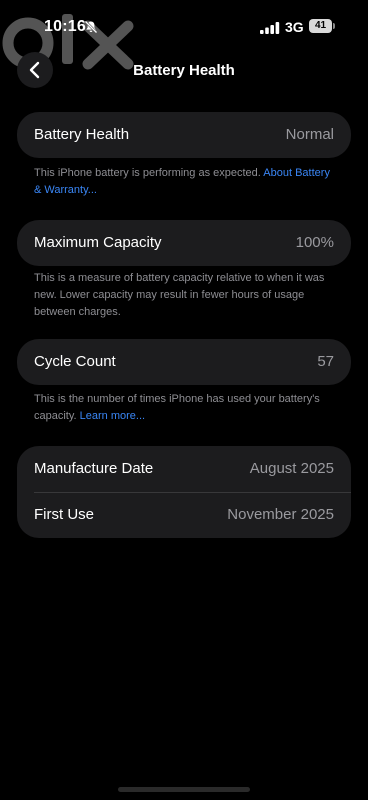  Describe the element at coordinates (184, 789) in the screenshot. I see `home-indicator` at that location.